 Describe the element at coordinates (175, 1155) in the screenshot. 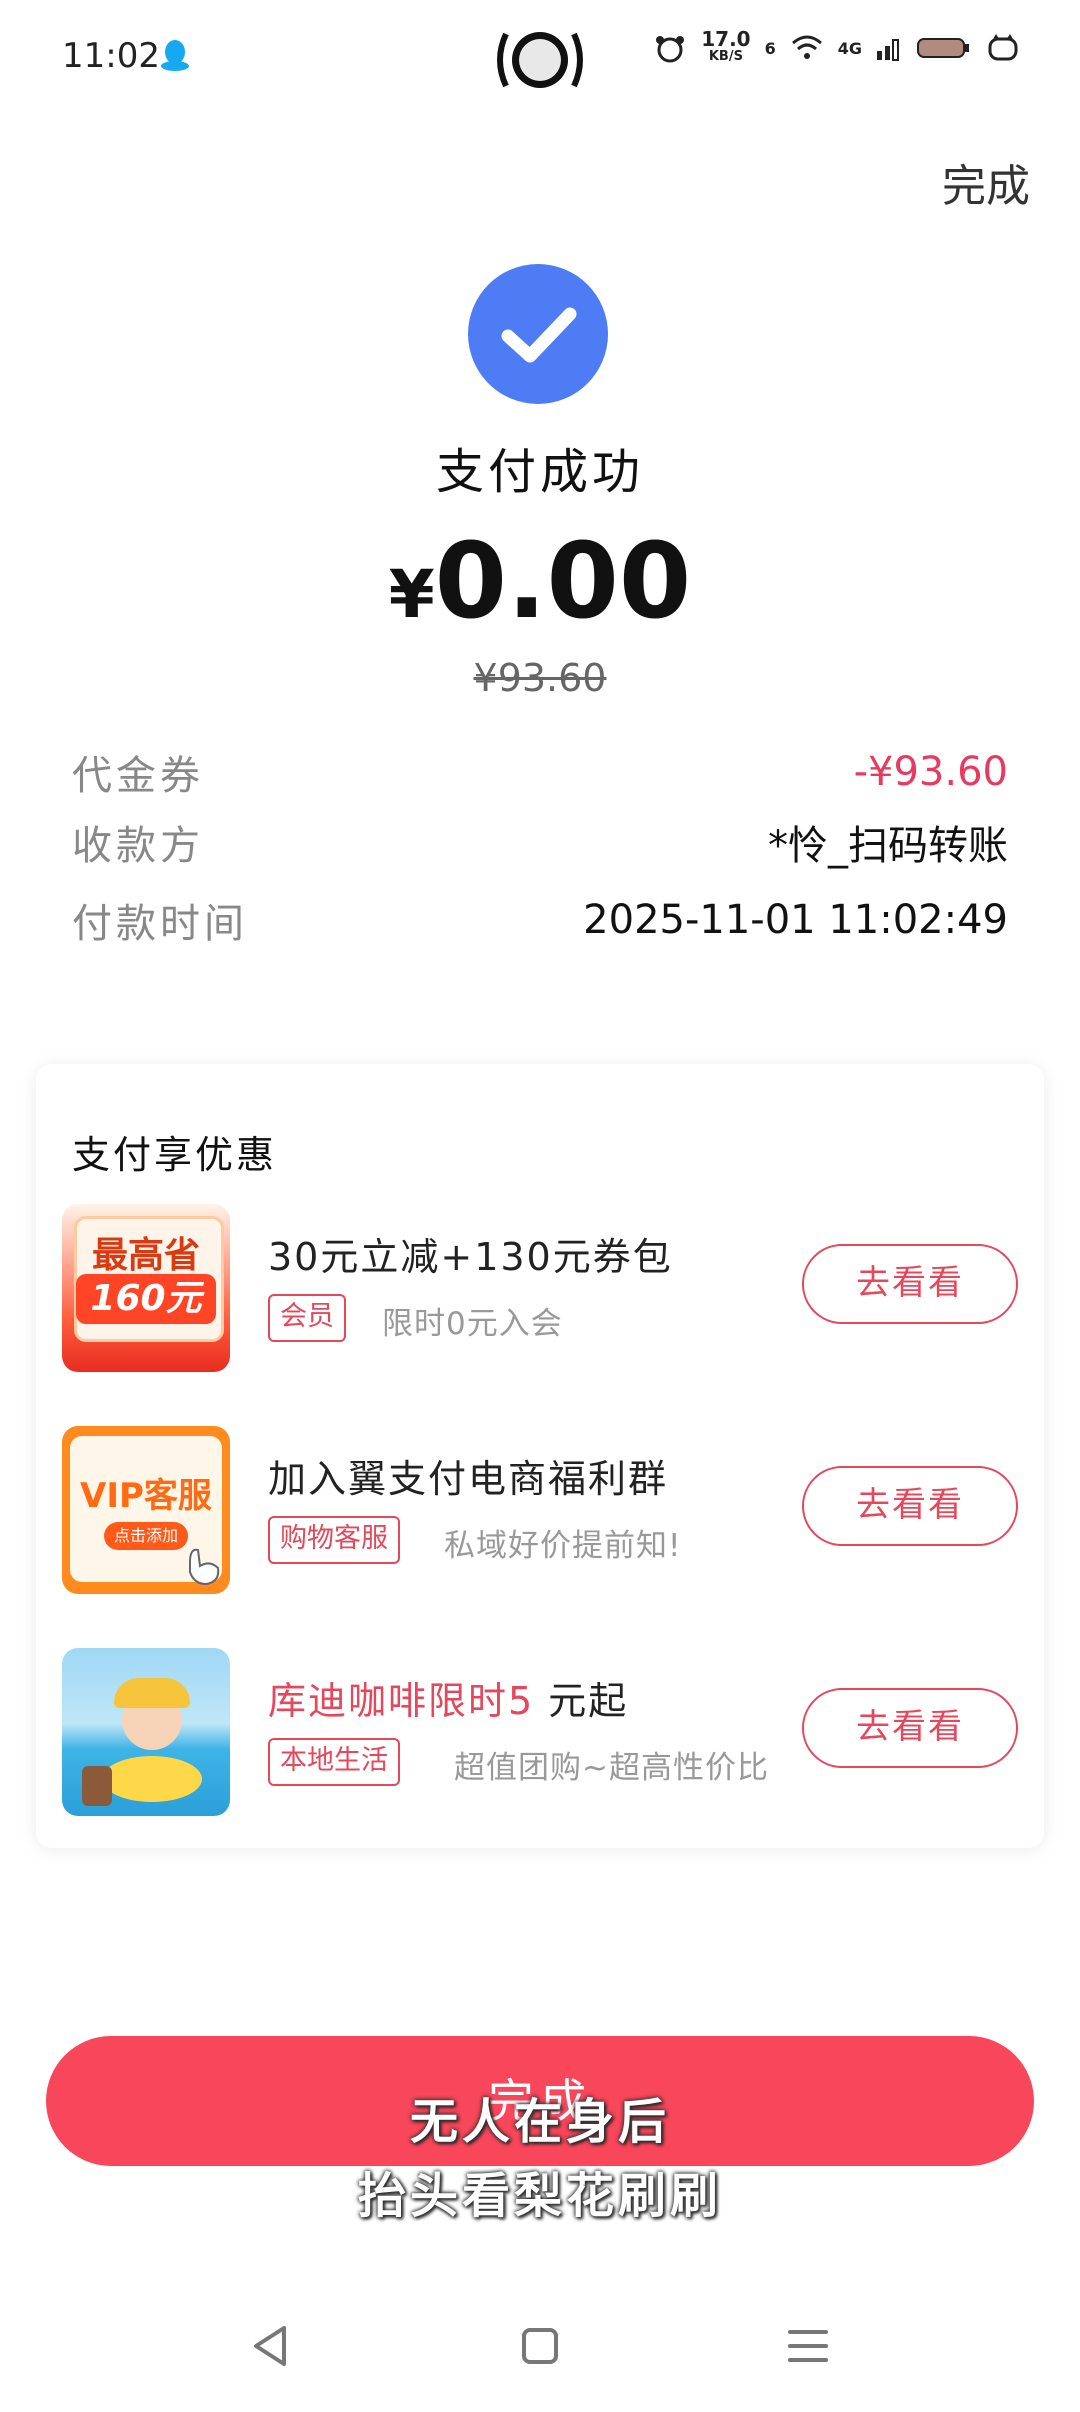

I see `promotions-title: 支付享优惠` at that location.